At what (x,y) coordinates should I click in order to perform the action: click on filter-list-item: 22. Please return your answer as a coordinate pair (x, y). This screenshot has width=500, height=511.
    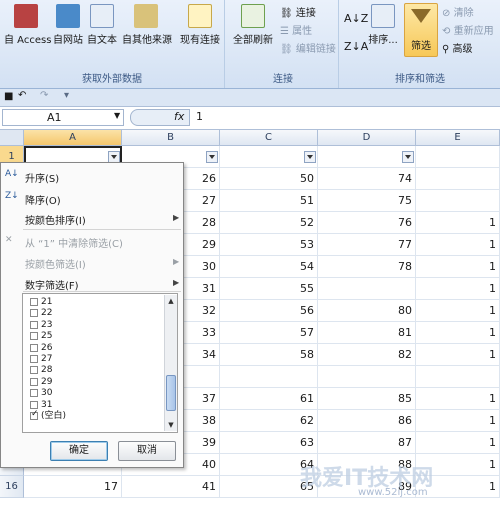
    Looking at the image, I should click on (41, 313).